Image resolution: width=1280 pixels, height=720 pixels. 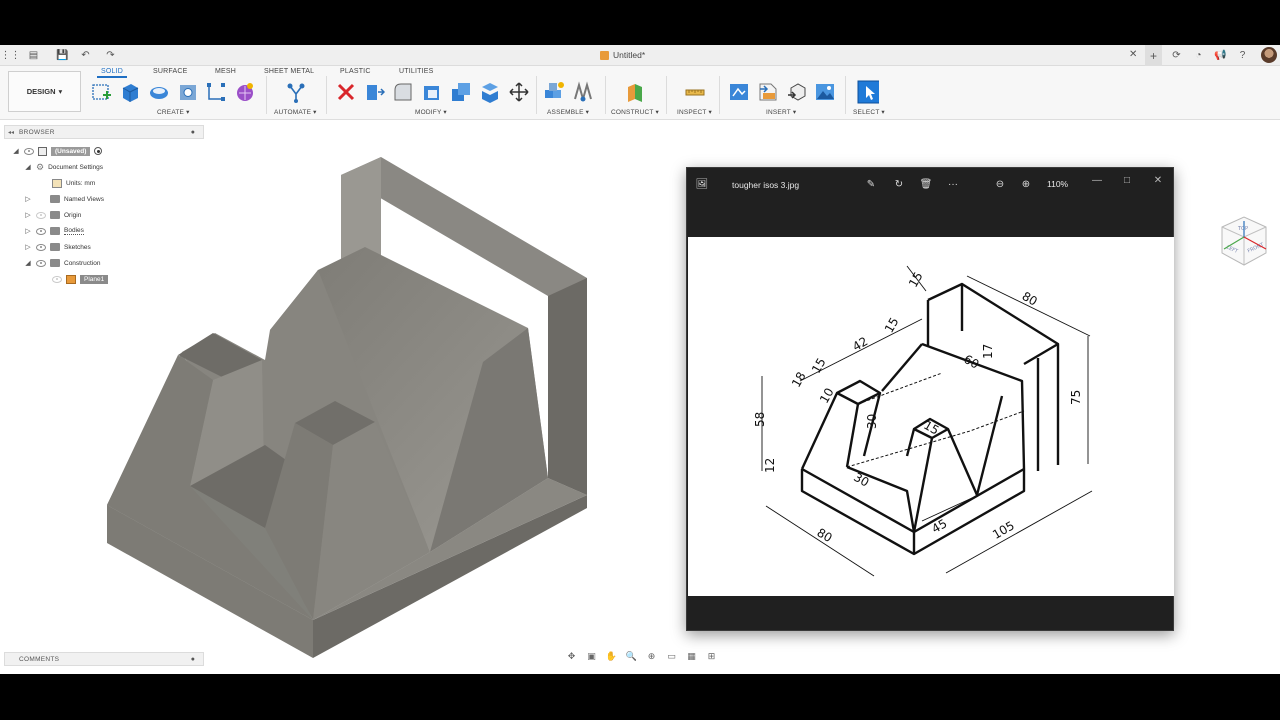 What do you see at coordinates (33, 55) in the screenshot?
I see `file-menu-icon: ▤` at bounding box center [33, 55].